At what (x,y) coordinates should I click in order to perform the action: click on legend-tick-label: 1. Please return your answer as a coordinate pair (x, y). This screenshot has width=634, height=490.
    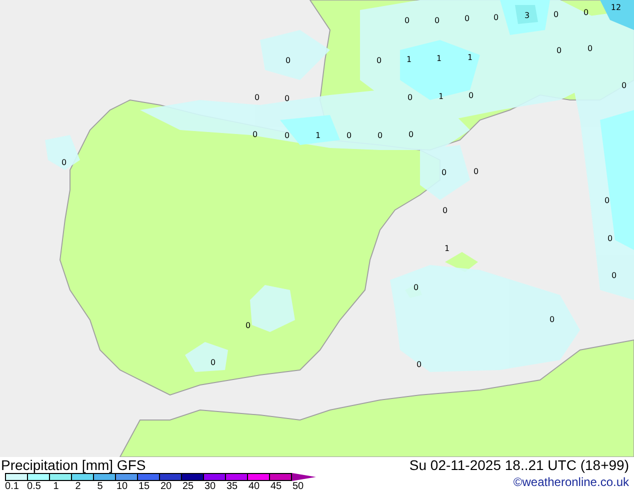
    Looking at the image, I should click on (56, 485).